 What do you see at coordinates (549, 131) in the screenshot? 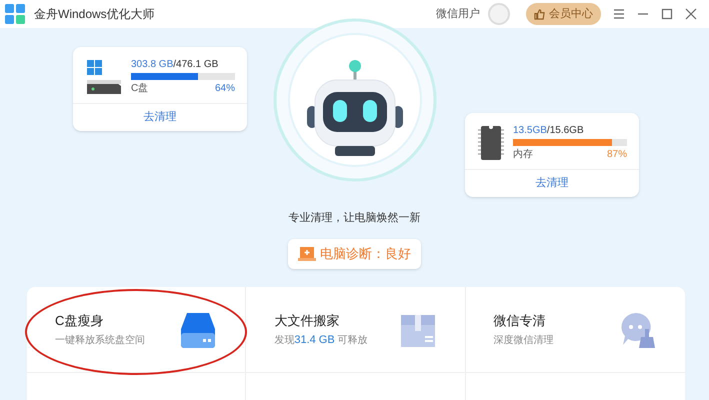
I see `usage-text: 13.5GB/15.6GB` at bounding box center [549, 131].